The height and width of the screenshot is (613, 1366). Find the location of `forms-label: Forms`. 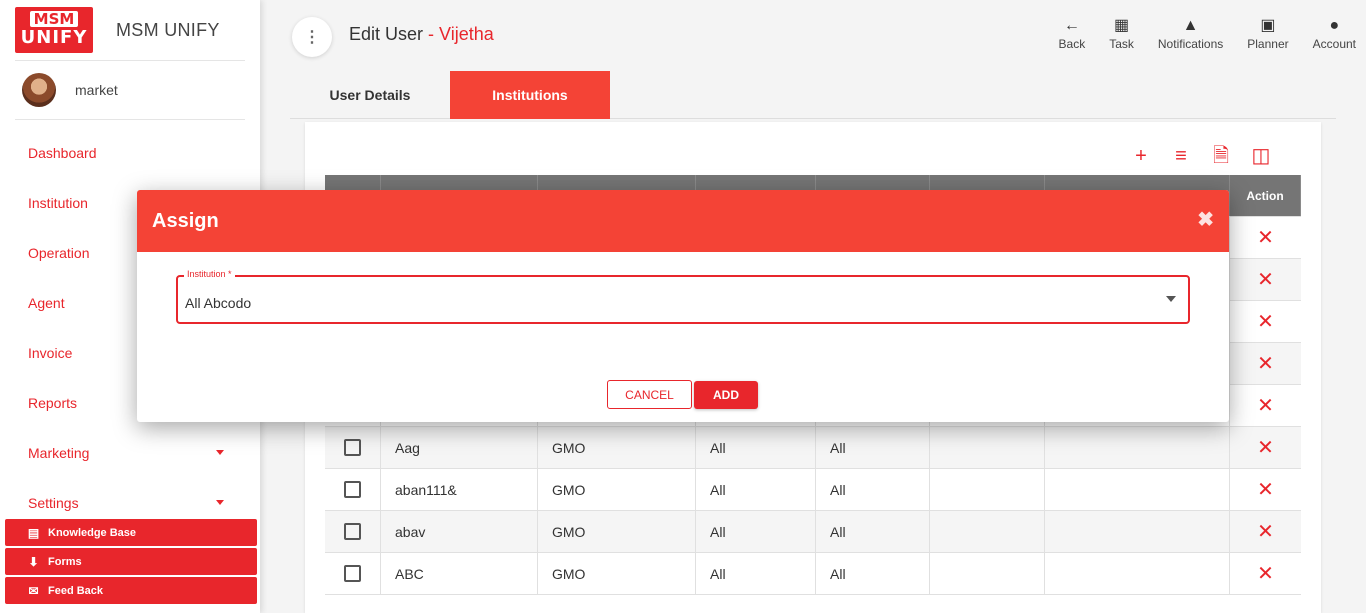

forms-label: Forms is located at coordinates (65, 561).